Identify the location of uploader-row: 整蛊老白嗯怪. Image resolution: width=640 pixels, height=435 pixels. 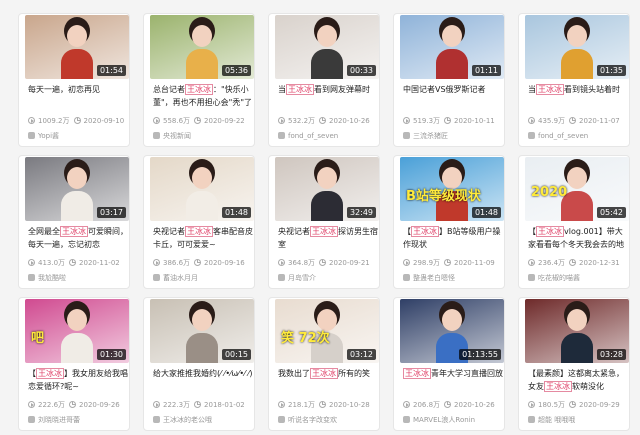
(453, 278).